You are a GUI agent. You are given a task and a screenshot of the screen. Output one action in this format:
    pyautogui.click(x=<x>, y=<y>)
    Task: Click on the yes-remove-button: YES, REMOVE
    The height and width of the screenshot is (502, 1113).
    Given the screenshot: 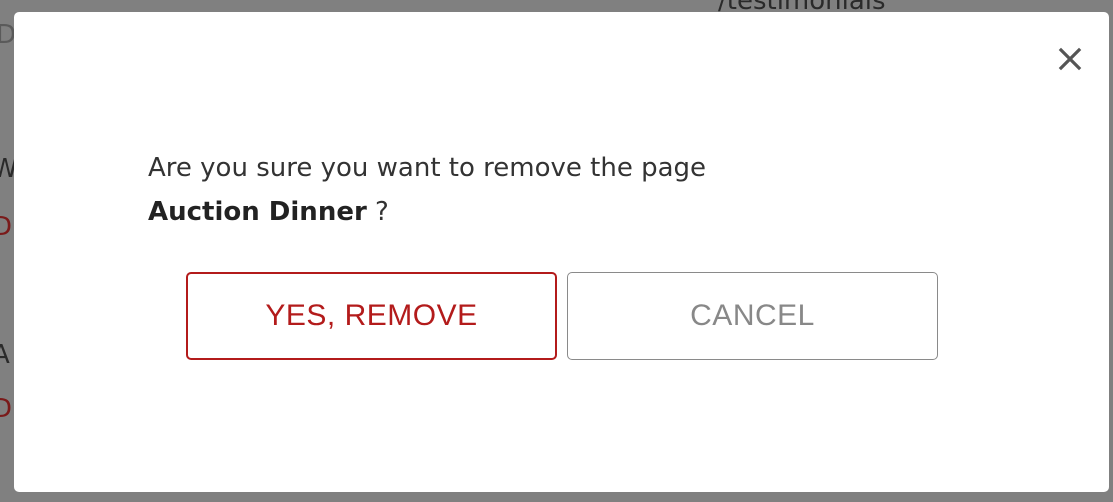 What is the action you would take?
    pyautogui.click(x=371, y=316)
    